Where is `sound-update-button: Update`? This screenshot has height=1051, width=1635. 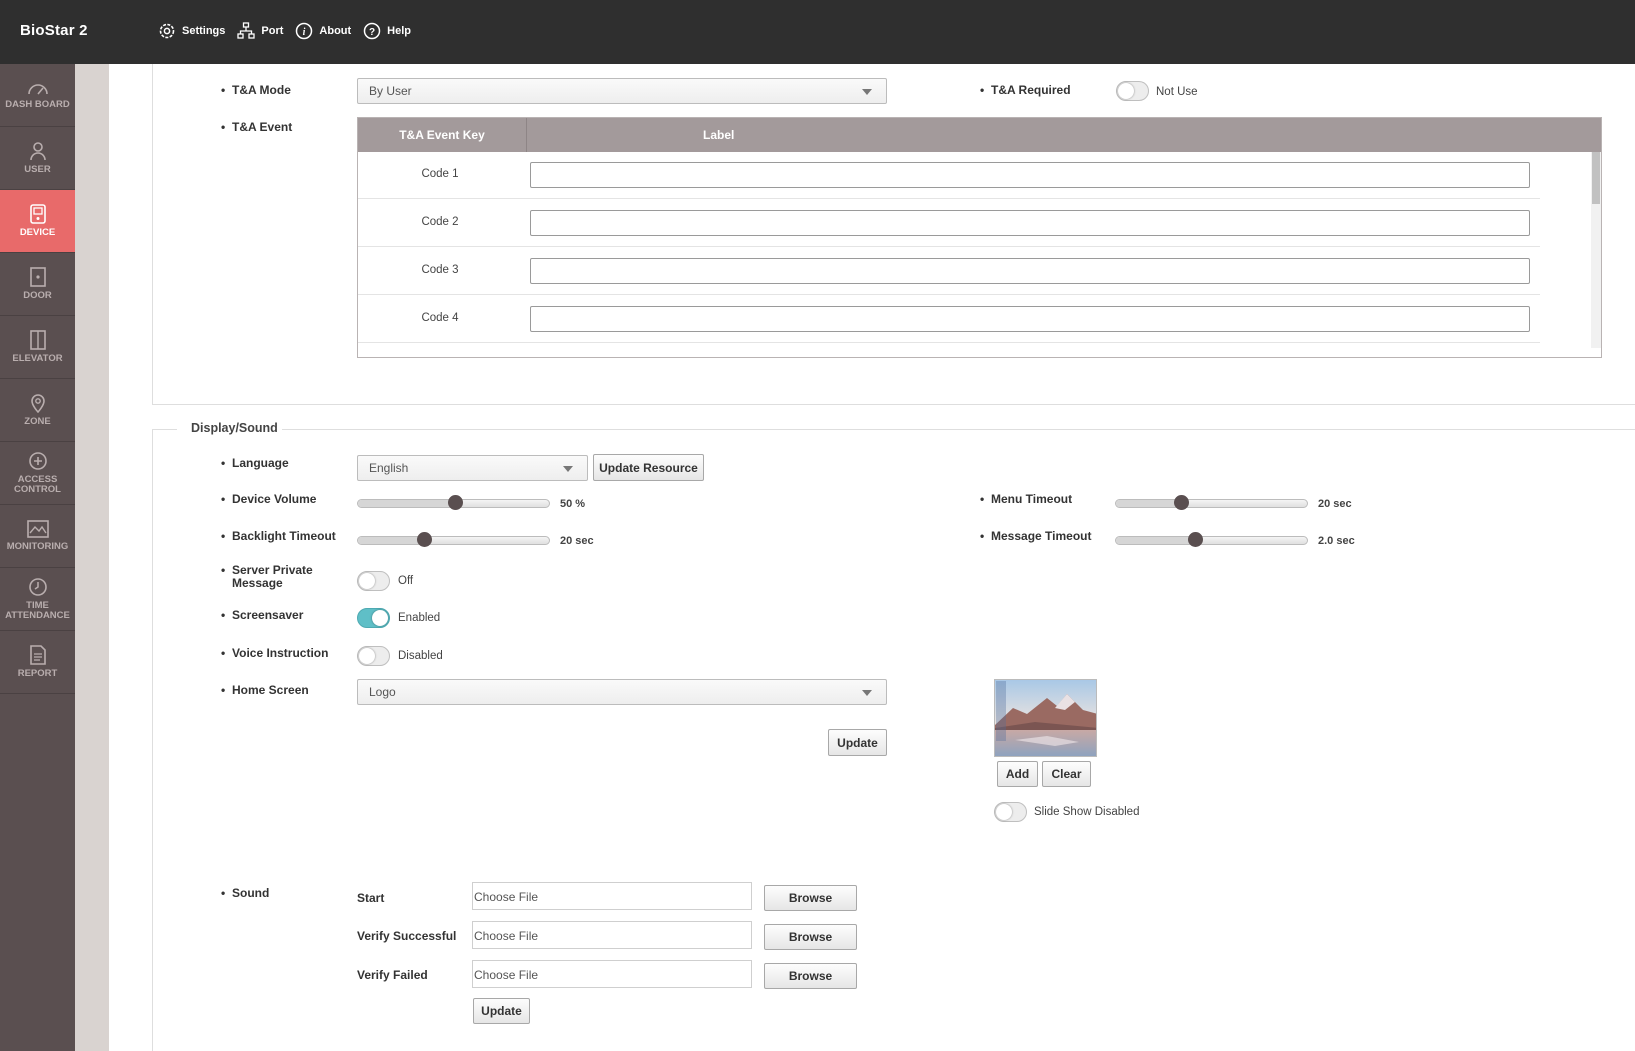 sound-update-button: Update is located at coordinates (501, 1011).